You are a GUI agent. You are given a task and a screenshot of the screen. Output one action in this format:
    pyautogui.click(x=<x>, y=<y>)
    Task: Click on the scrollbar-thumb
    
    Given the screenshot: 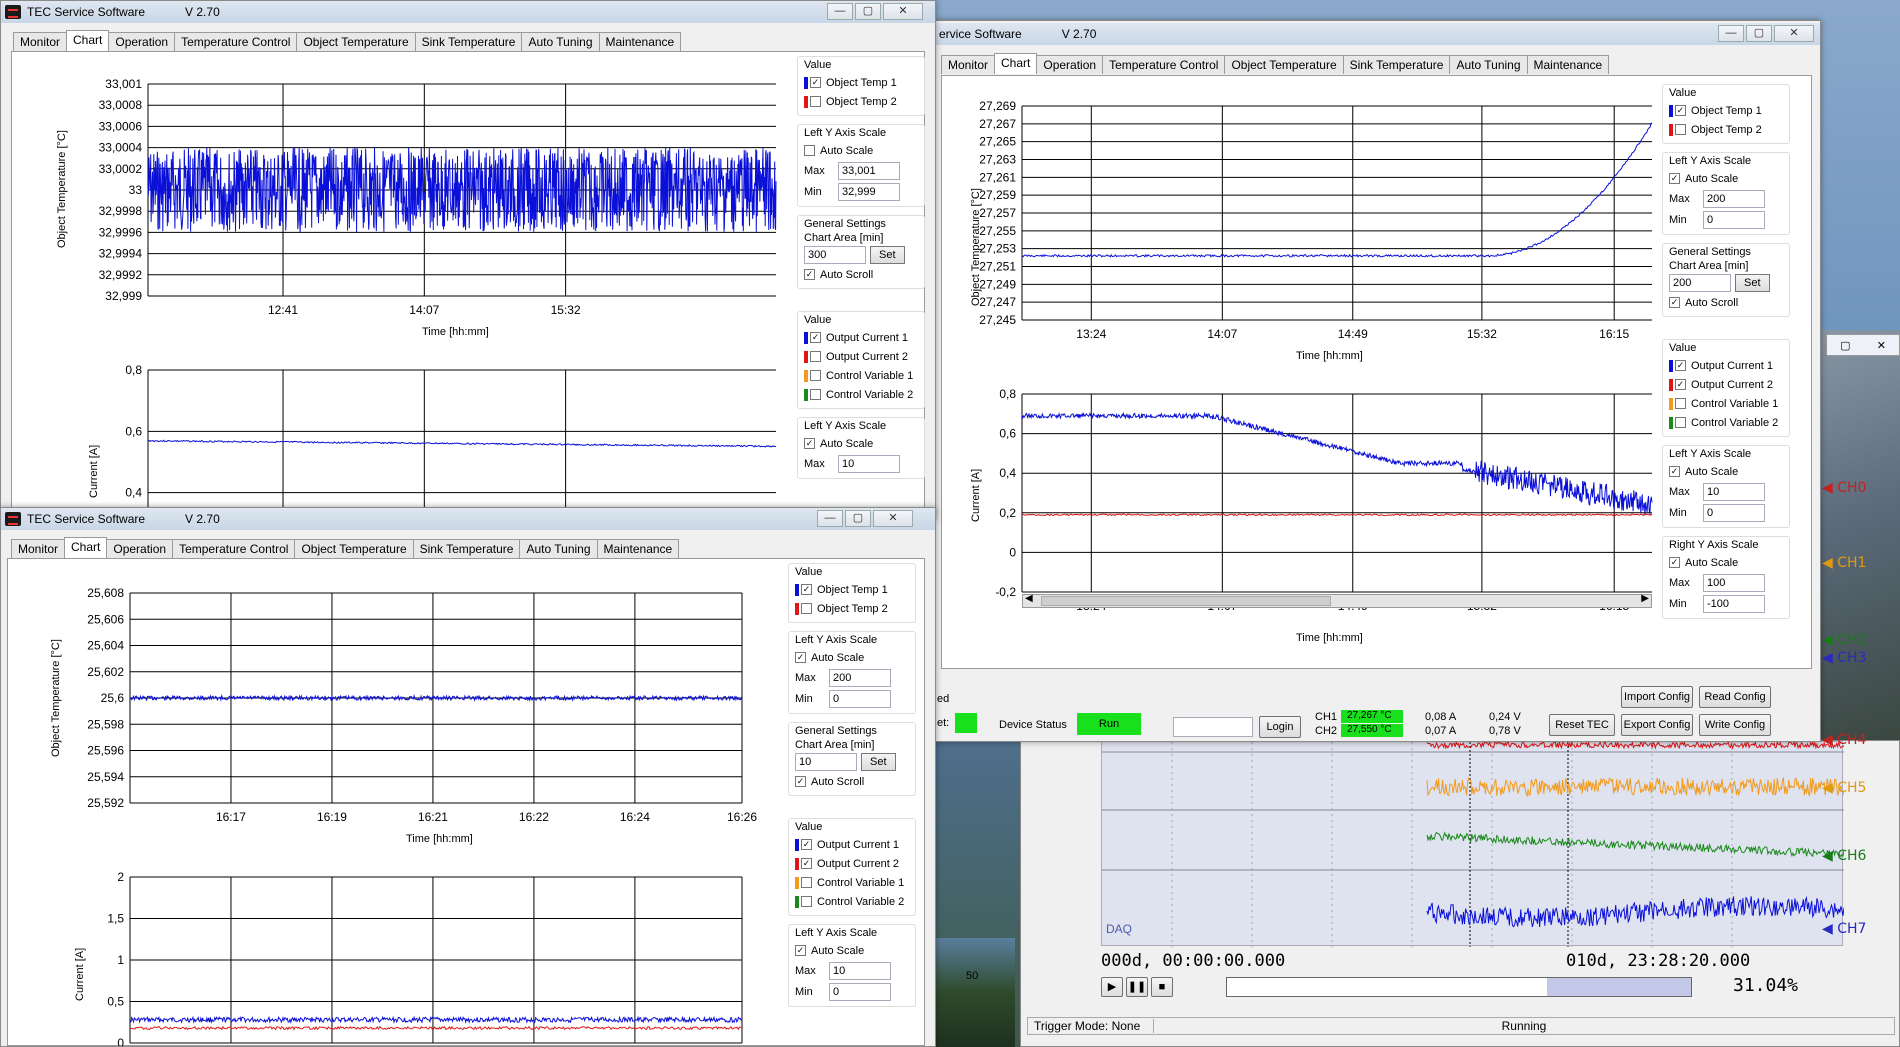 What is the action you would take?
    pyautogui.click(x=1186, y=601)
    